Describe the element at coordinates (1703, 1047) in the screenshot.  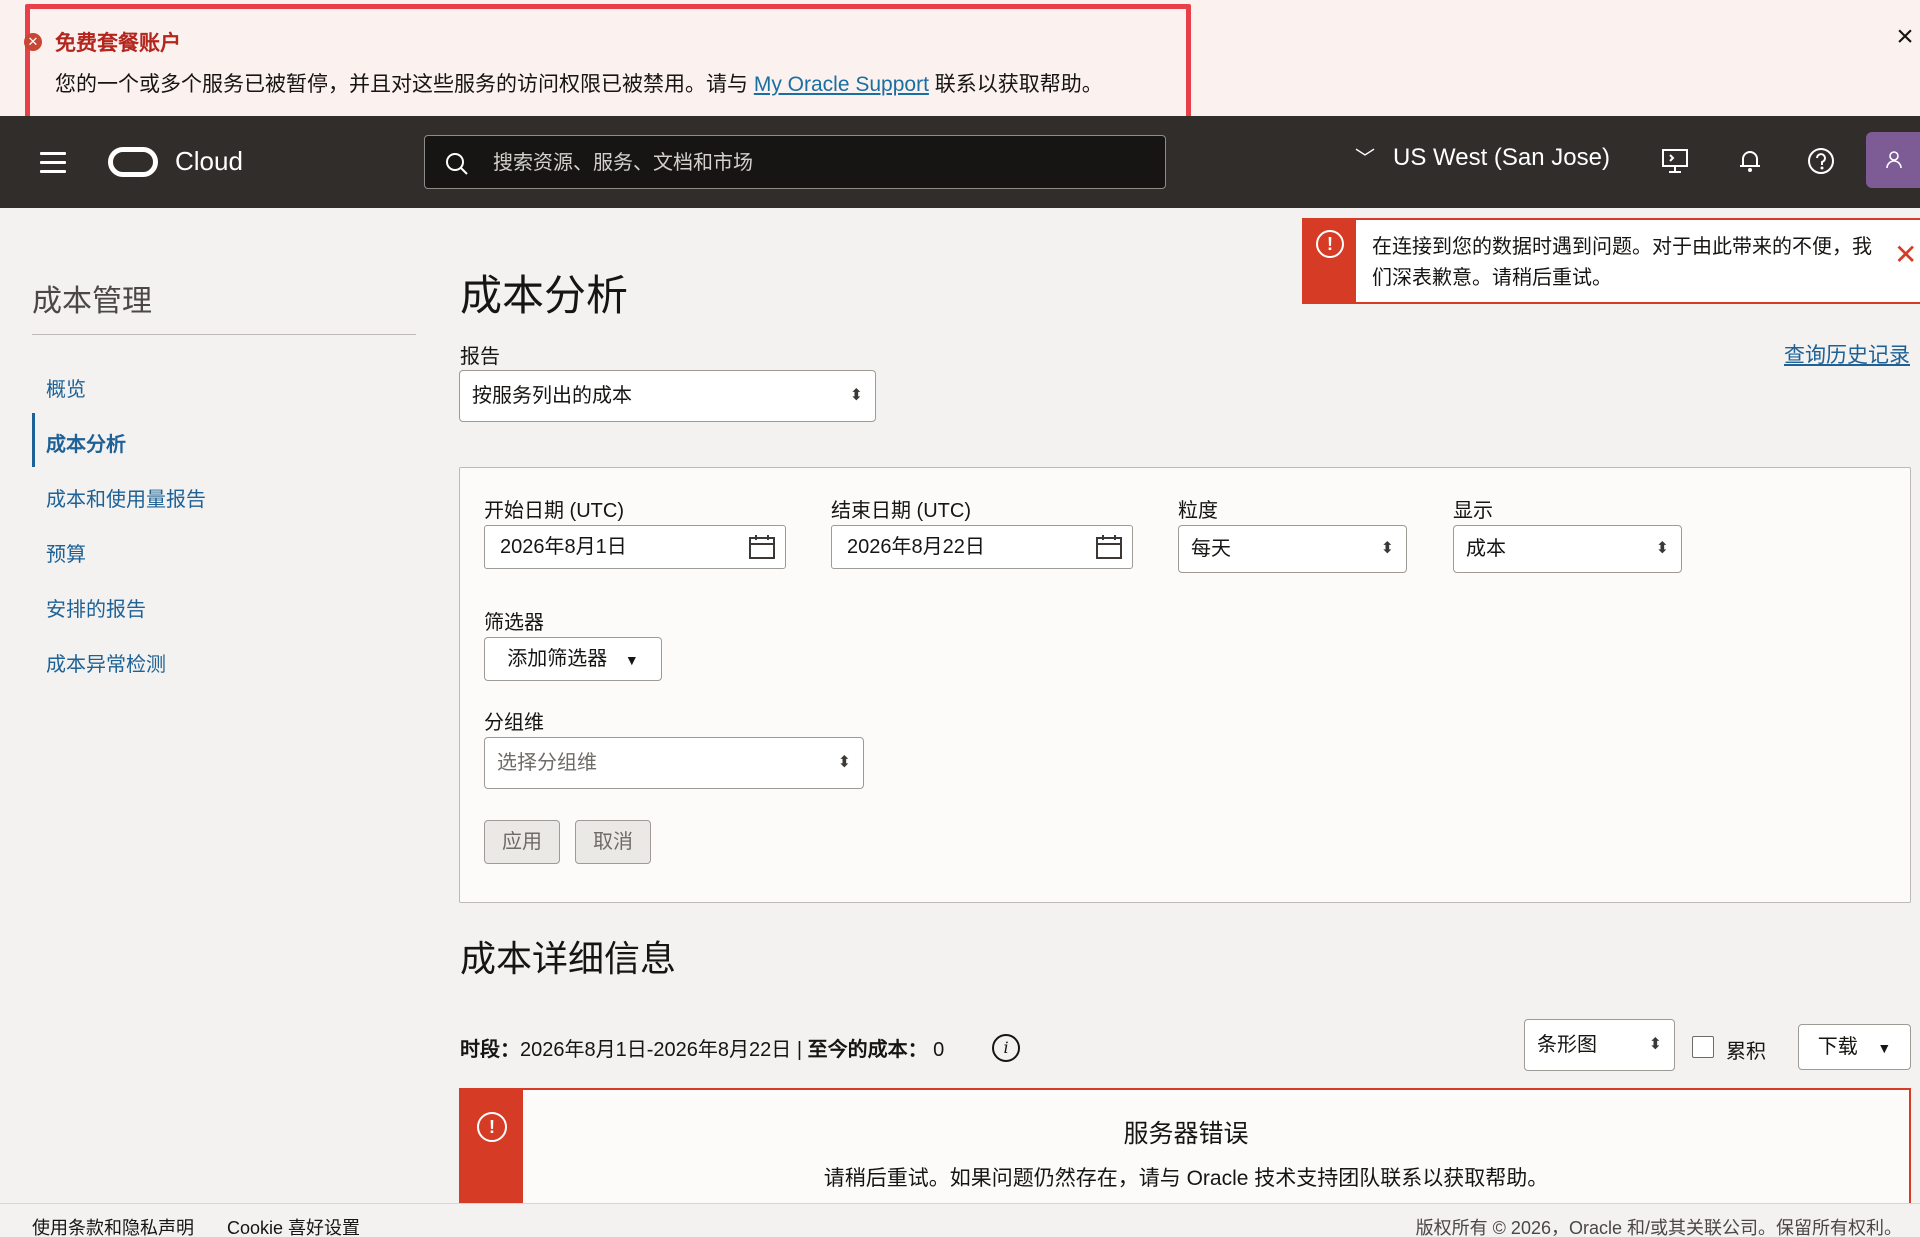
I see `cumulative-checkbox` at that location.